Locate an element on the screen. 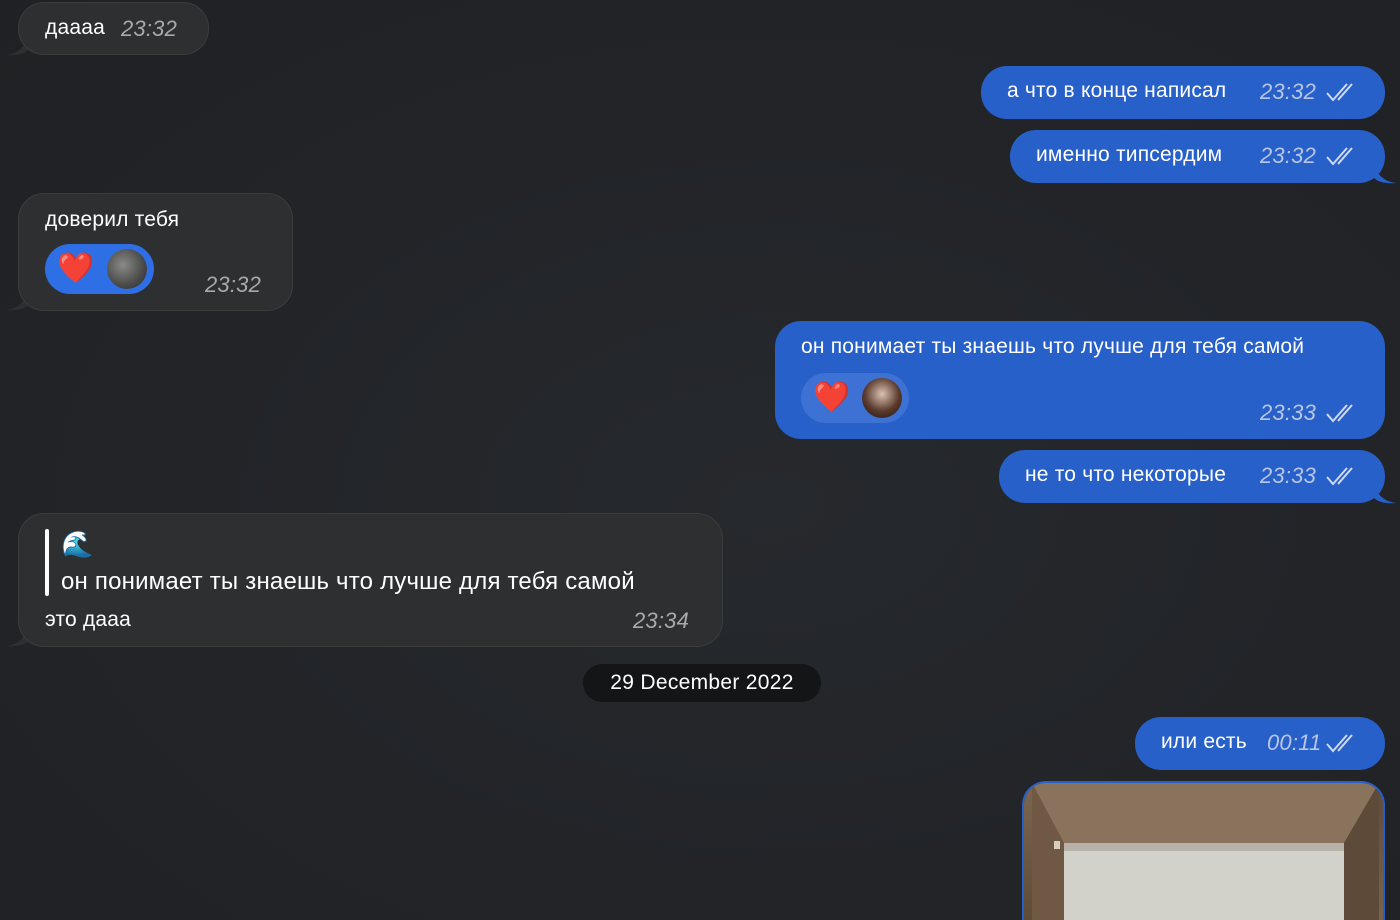  message-bubble: даааа 23:32 is located at coordinates (113, 28).